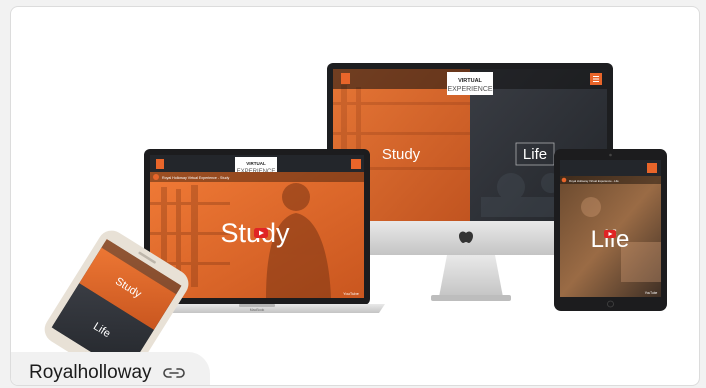  What do you see at coordinates (470, 81) in the screenshot?
I see `imac-logo-line1: VIRTUAL` at bounding box center [470, 81].